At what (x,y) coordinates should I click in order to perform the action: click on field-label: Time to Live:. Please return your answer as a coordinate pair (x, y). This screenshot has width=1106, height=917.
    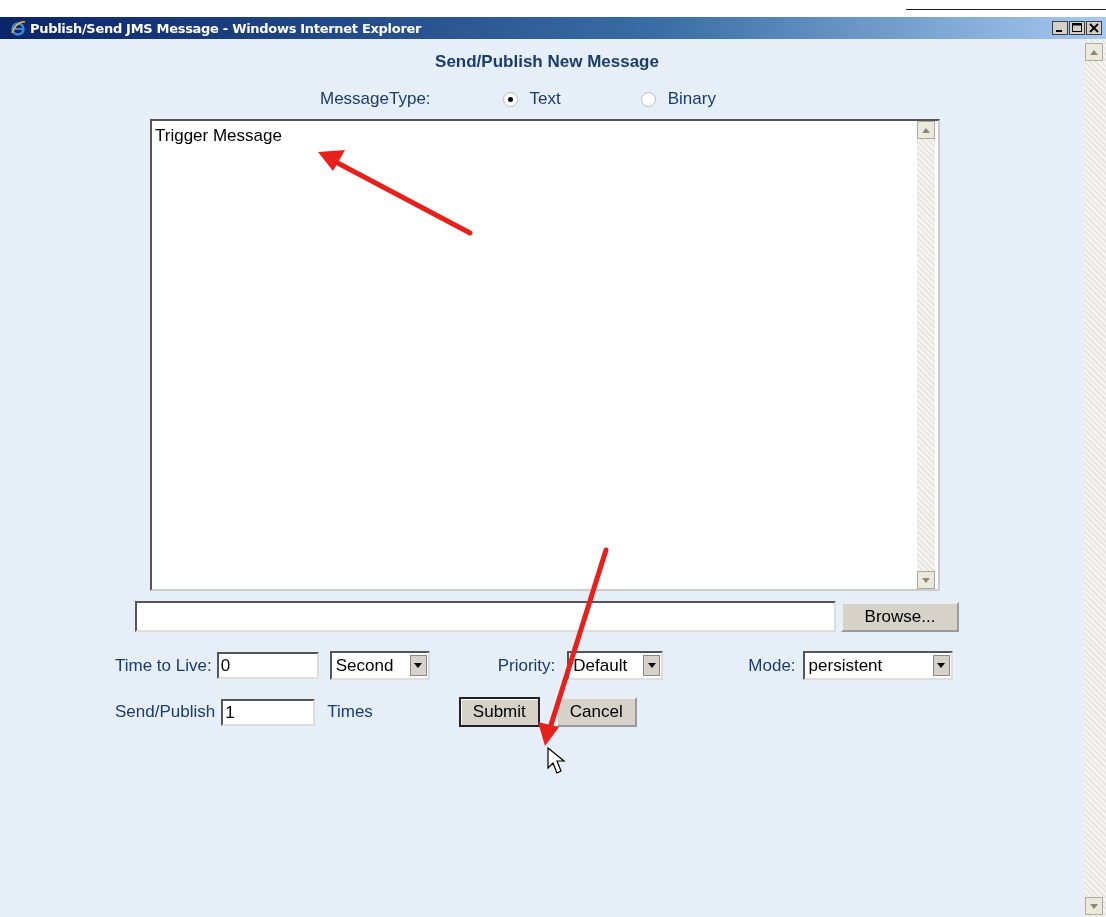
    Looking at the image, I should click on (163, 665).